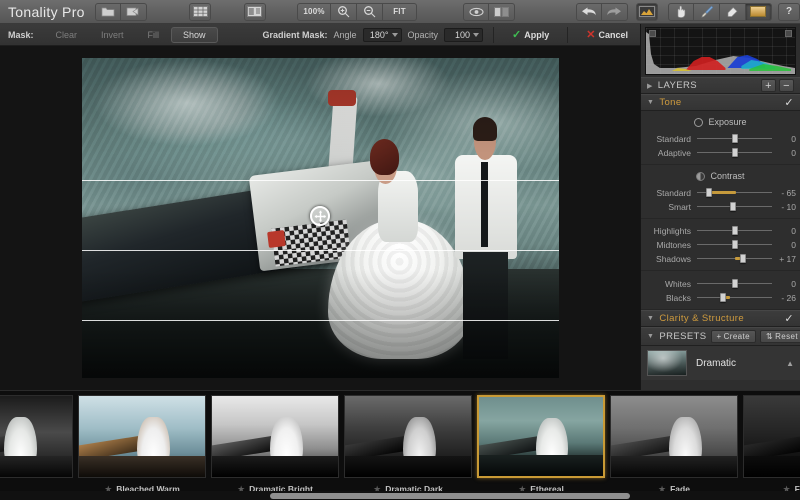 This screenshot has height=500, width=800. What do you see at coordinates (607, 34) in the screenshot?
I see `cancel-button: ✕ Cancel` at bounding box center [607, 34].